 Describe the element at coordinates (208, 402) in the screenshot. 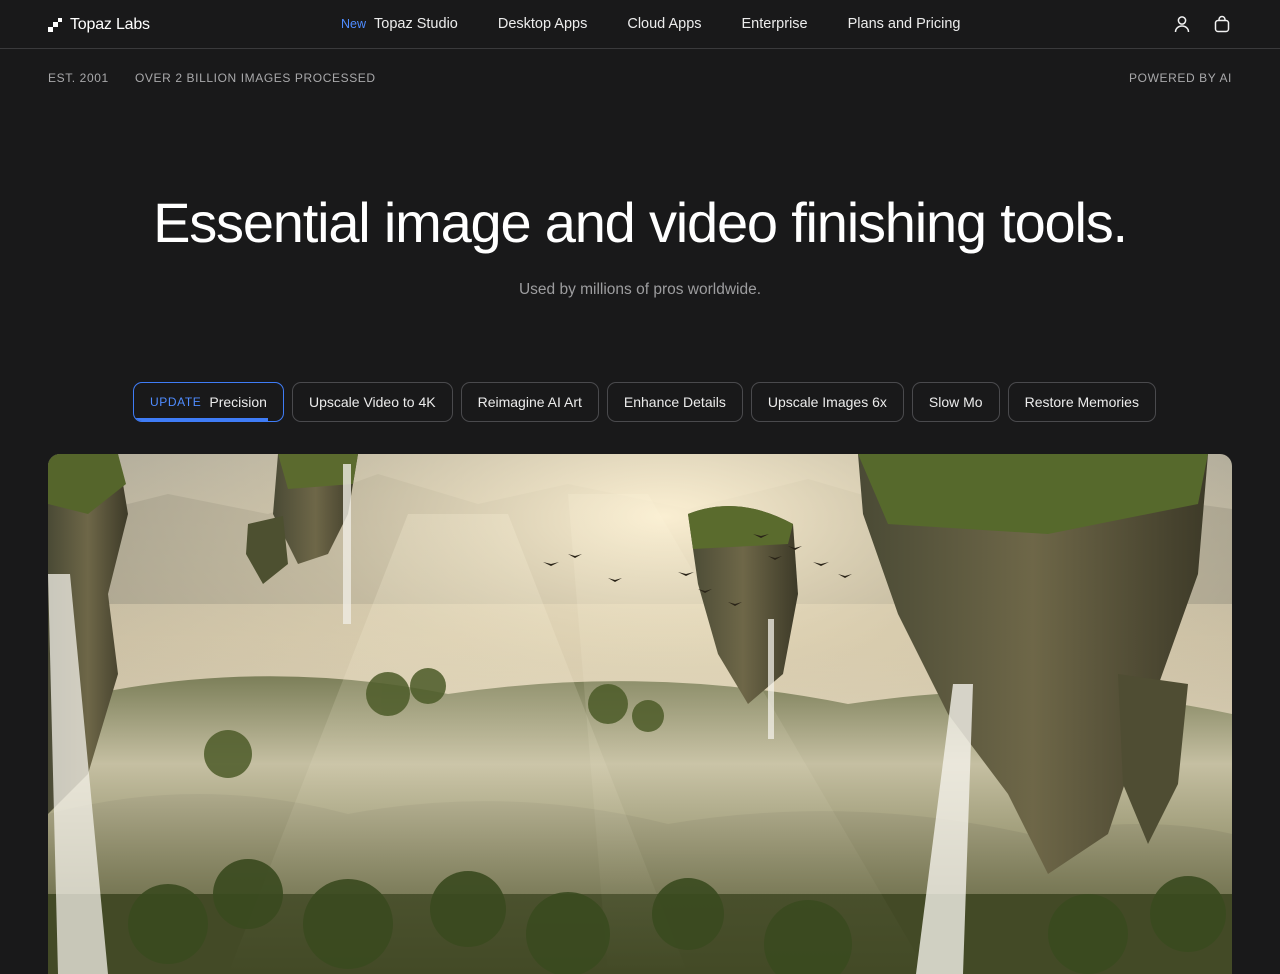

I see `tab-precision: UPDATE Precision` at that location.